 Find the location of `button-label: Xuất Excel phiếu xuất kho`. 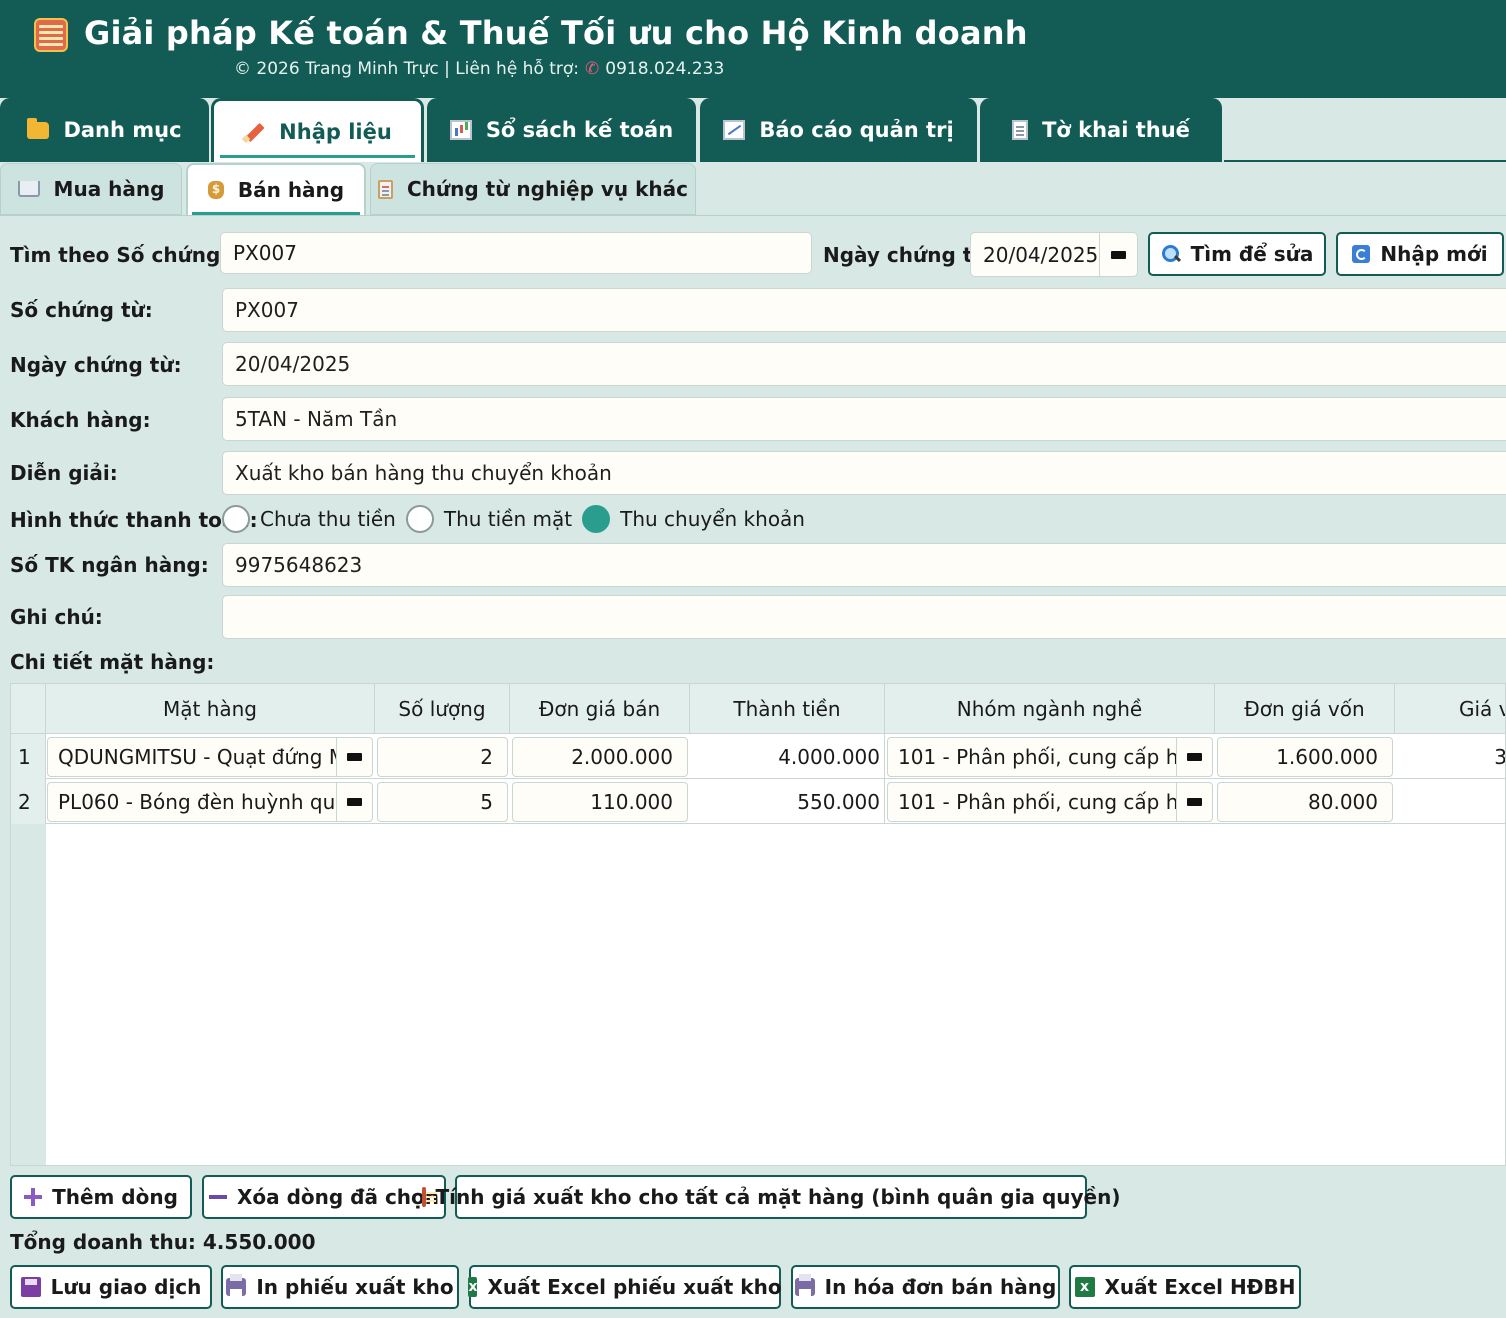

button-label: Xuất Excel phiếu xuất kho is located at coordinates (634, 1287).